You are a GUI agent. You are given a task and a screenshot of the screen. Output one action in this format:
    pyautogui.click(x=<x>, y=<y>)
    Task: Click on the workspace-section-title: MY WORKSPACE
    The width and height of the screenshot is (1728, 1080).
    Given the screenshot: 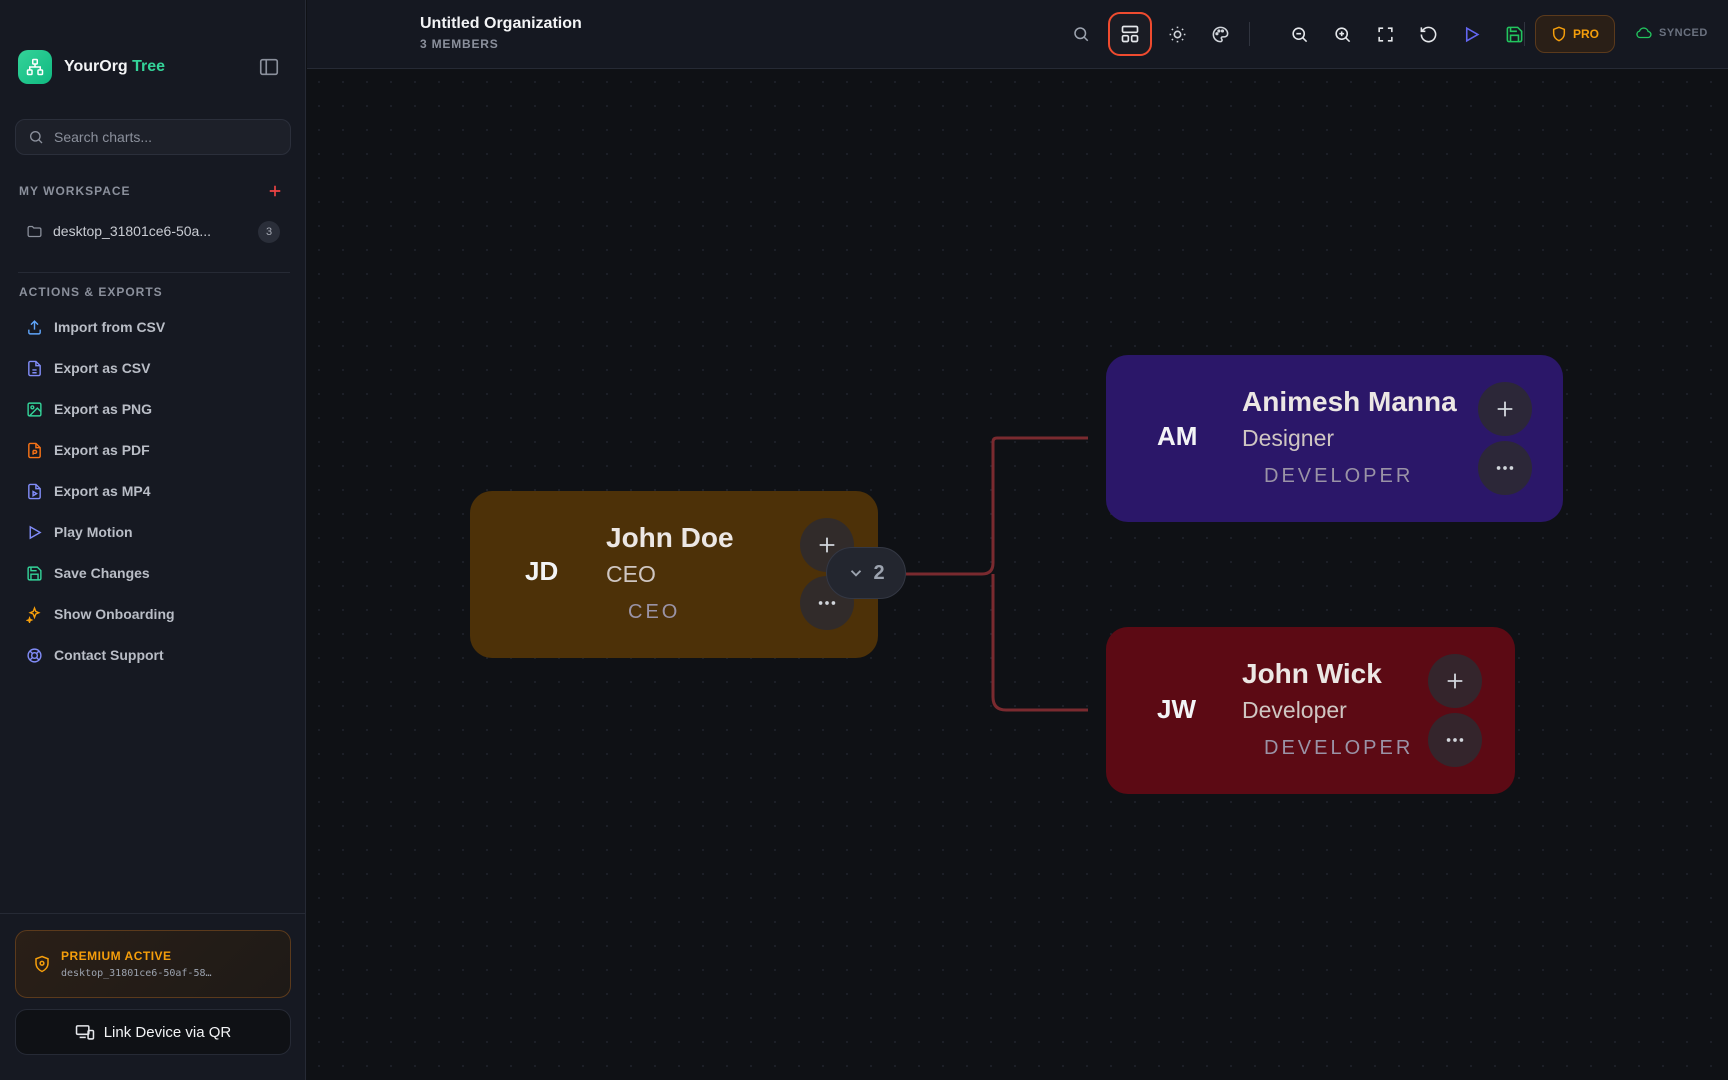 What is the action you would take?
    pyautogui.click(x=75, y=191)
    